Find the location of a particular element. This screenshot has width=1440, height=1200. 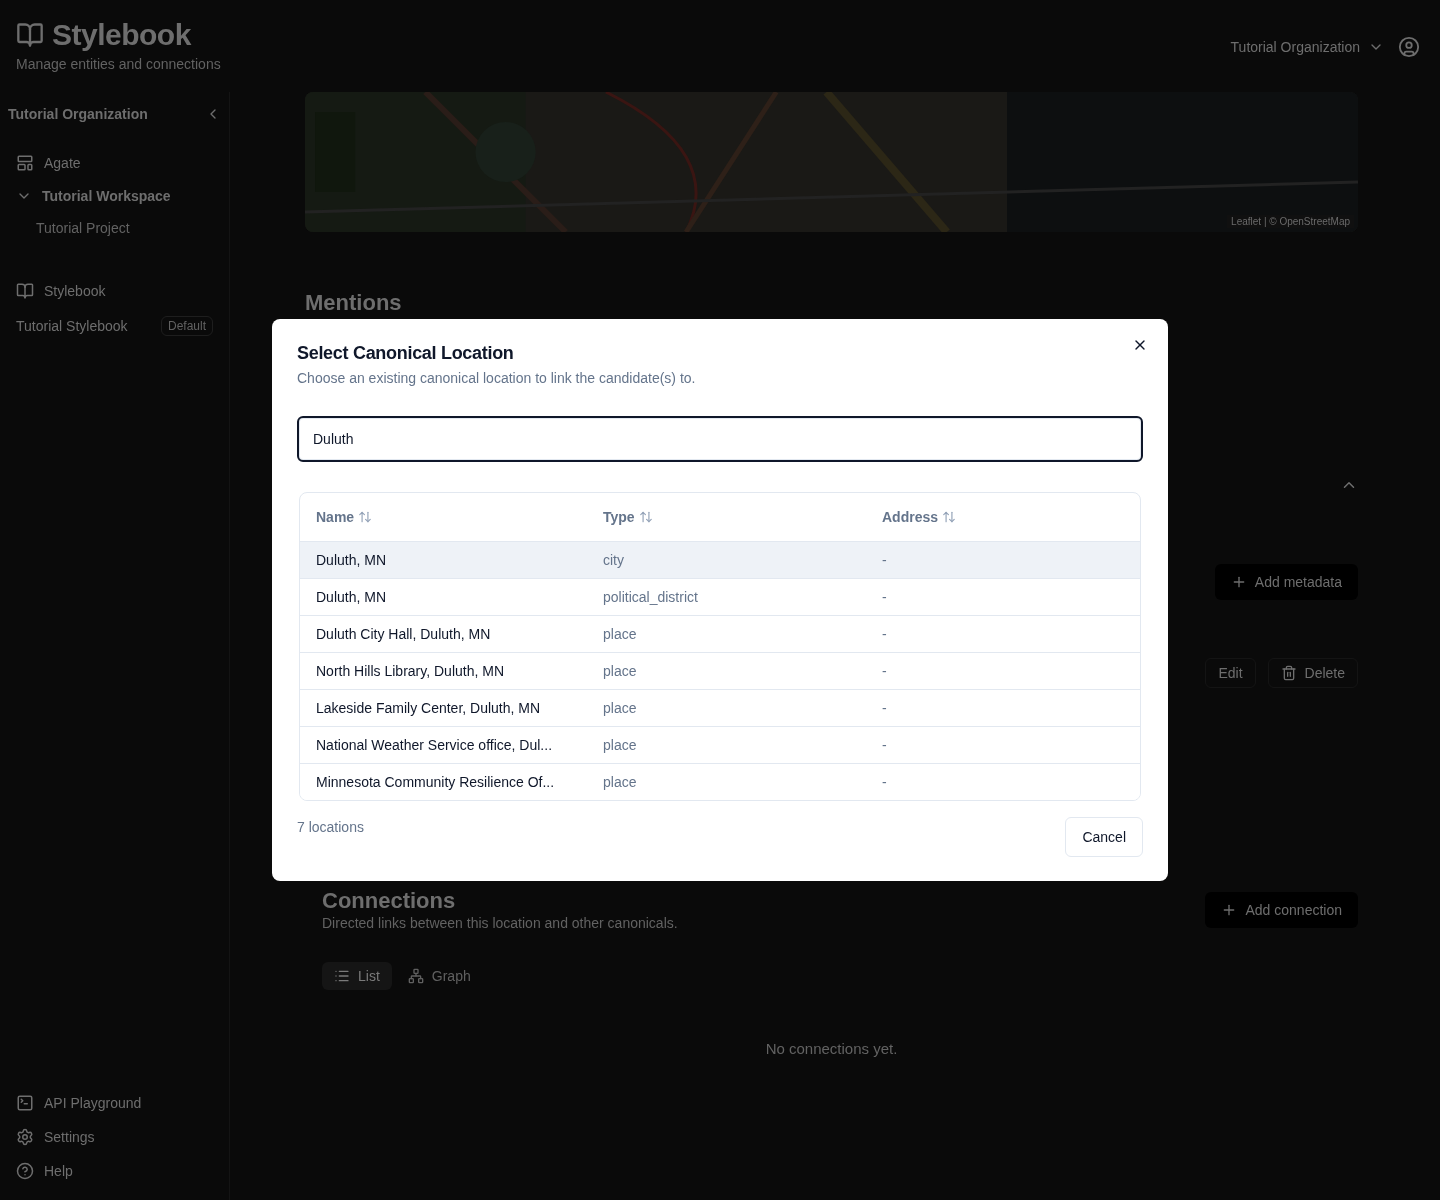

edit-button: Edit is located at coordinates (1230, 673).